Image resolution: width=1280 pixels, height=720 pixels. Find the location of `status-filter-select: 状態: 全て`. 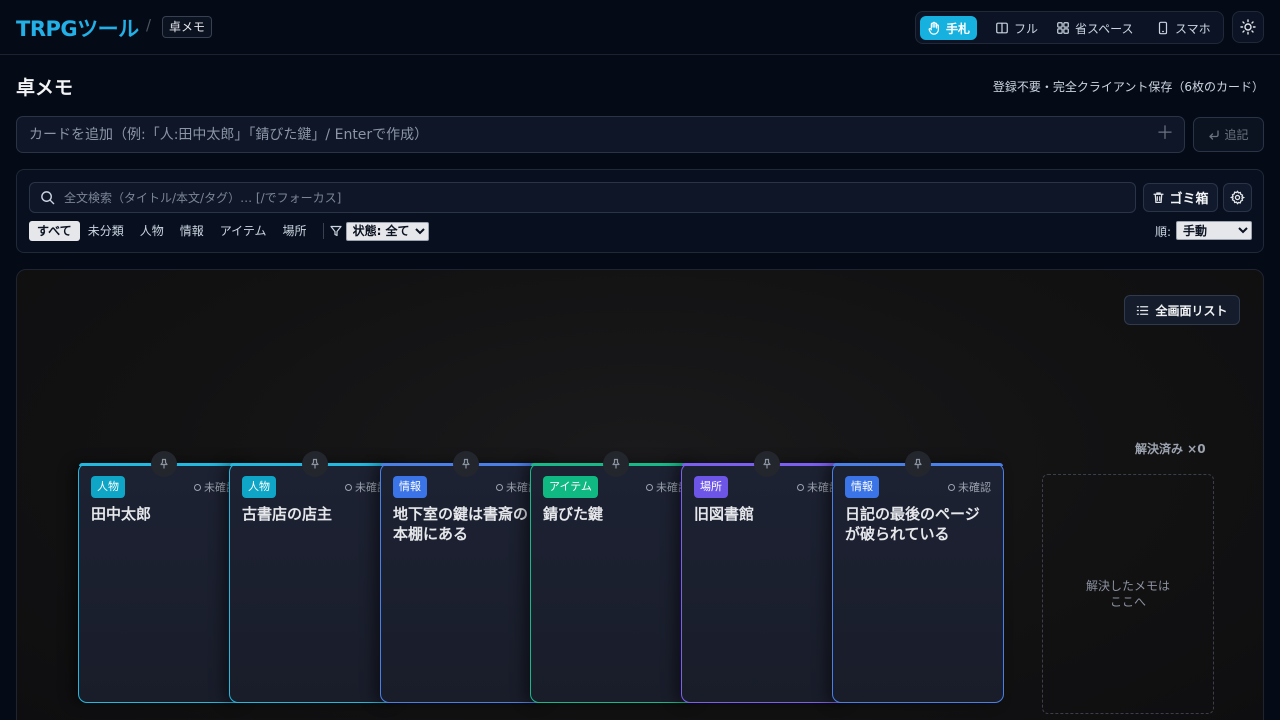

status-filter-select: 状態: 全て is located at coordinates (387, 231).